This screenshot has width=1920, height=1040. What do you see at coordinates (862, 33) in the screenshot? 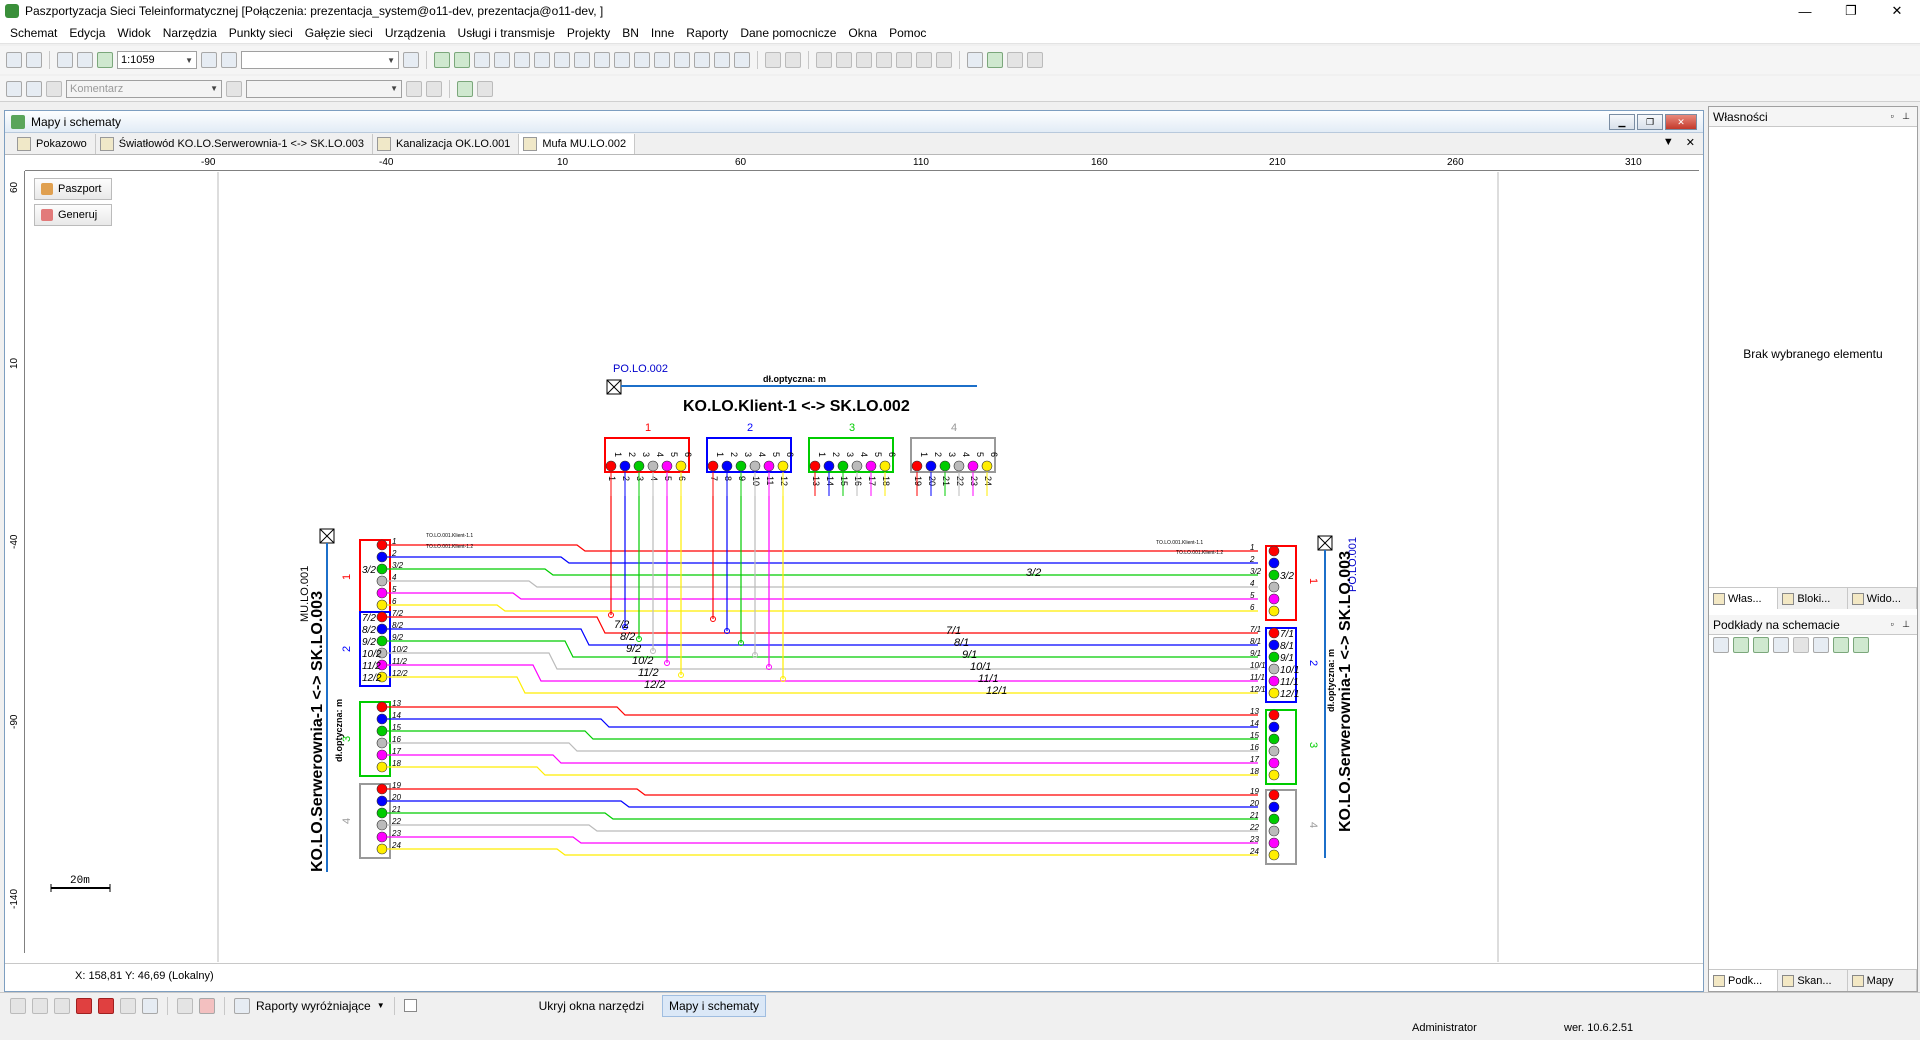
I see `menu-okna: Okna` at bounding box center [862, 33].